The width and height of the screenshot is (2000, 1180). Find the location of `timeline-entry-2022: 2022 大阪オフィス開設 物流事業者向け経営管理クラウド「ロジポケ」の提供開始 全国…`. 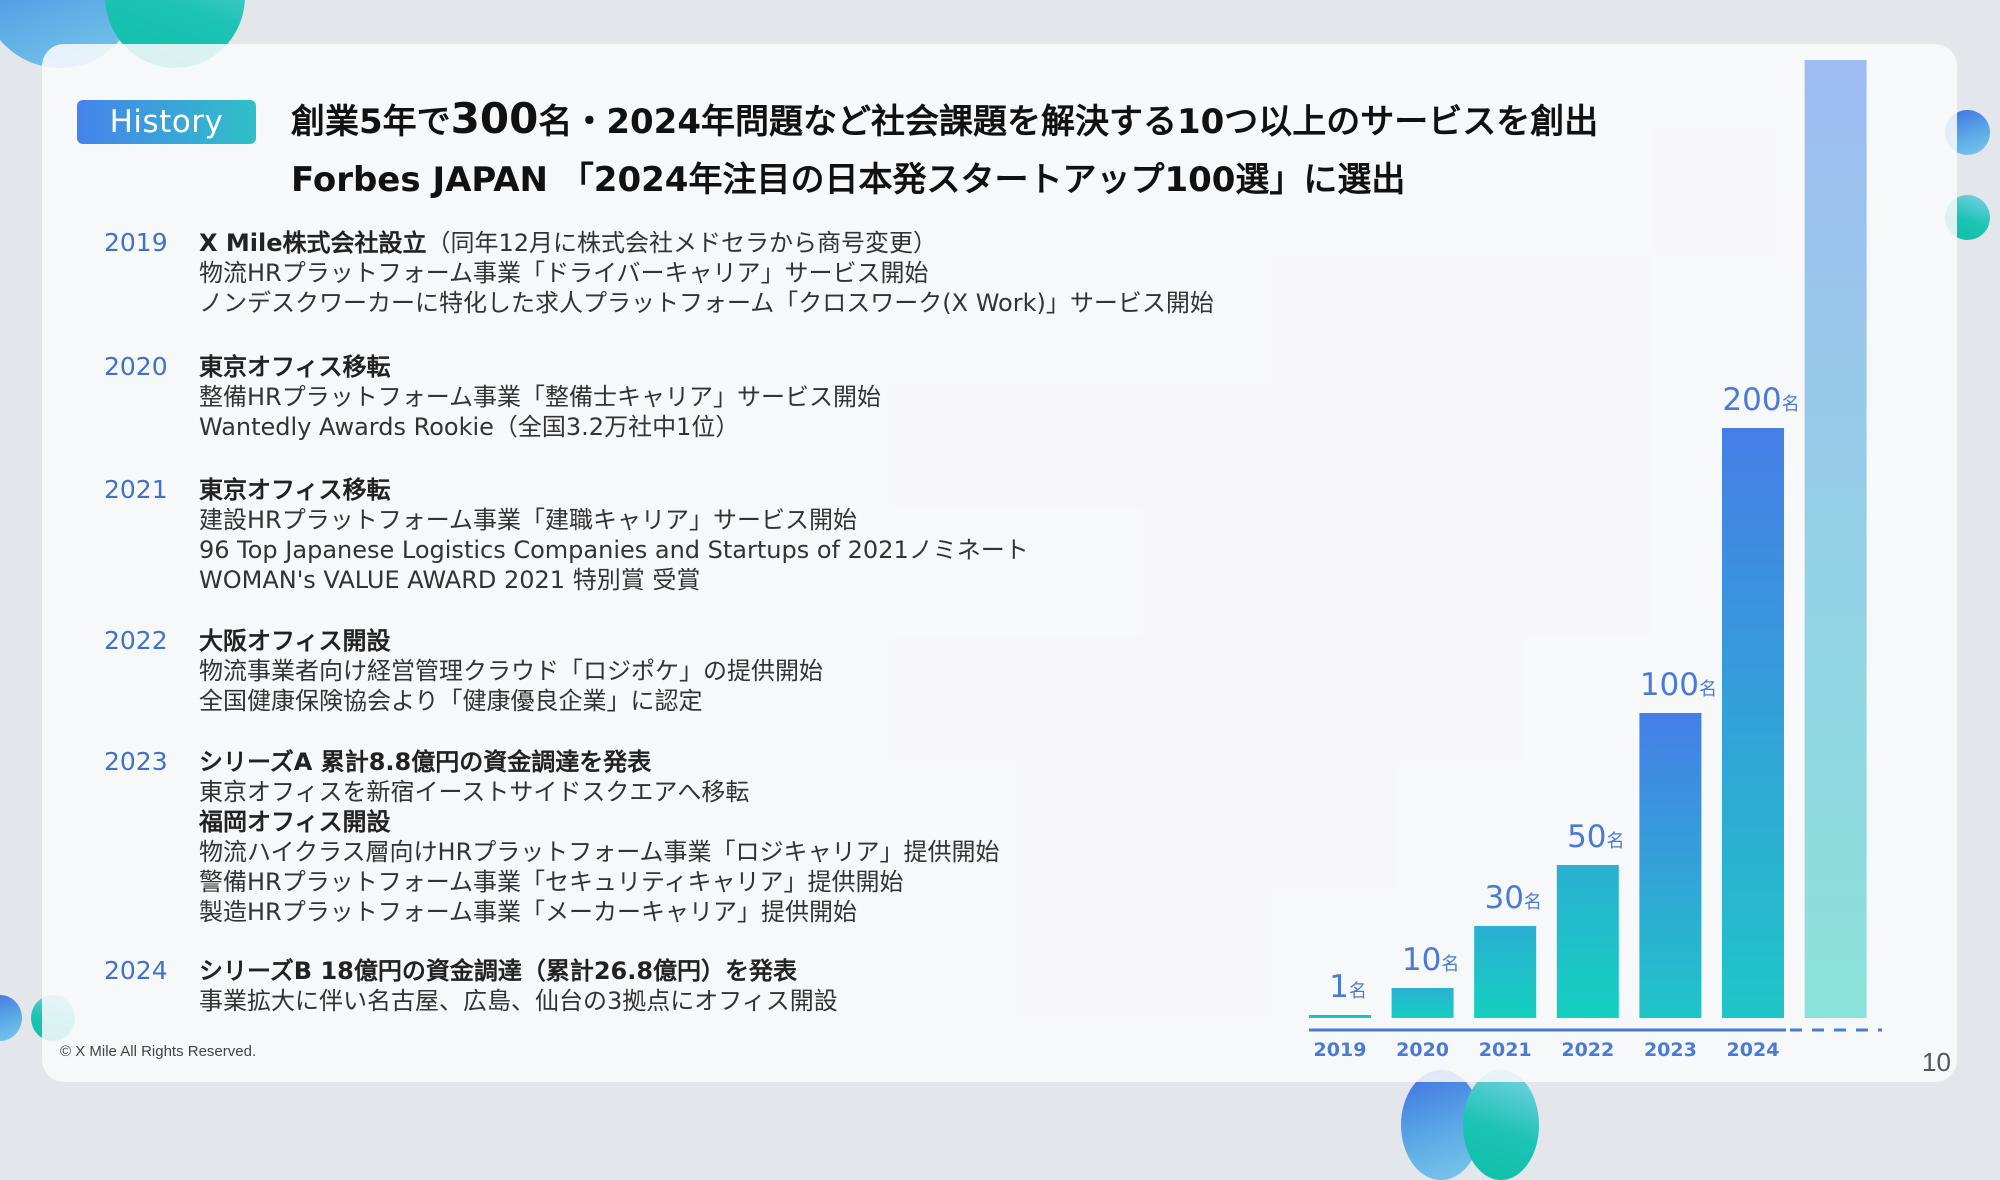

timeline-entry-2022: 2022 大阪オフィス開設 物流事業者向け経営管理クラウド「ロジポケ」の提供開始 全国… is located at coordinates (659, 671).